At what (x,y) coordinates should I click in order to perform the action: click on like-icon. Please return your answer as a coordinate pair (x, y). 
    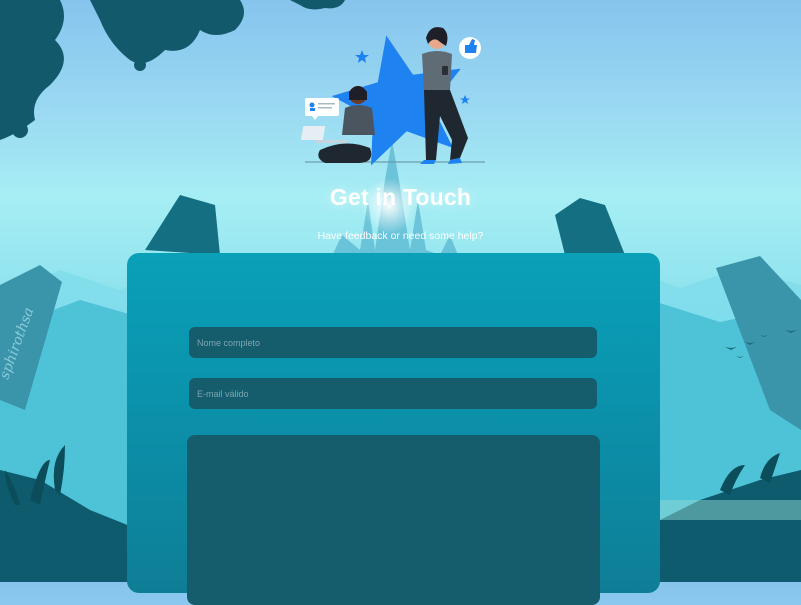
    Looking at the image, I should click on (470, 48).